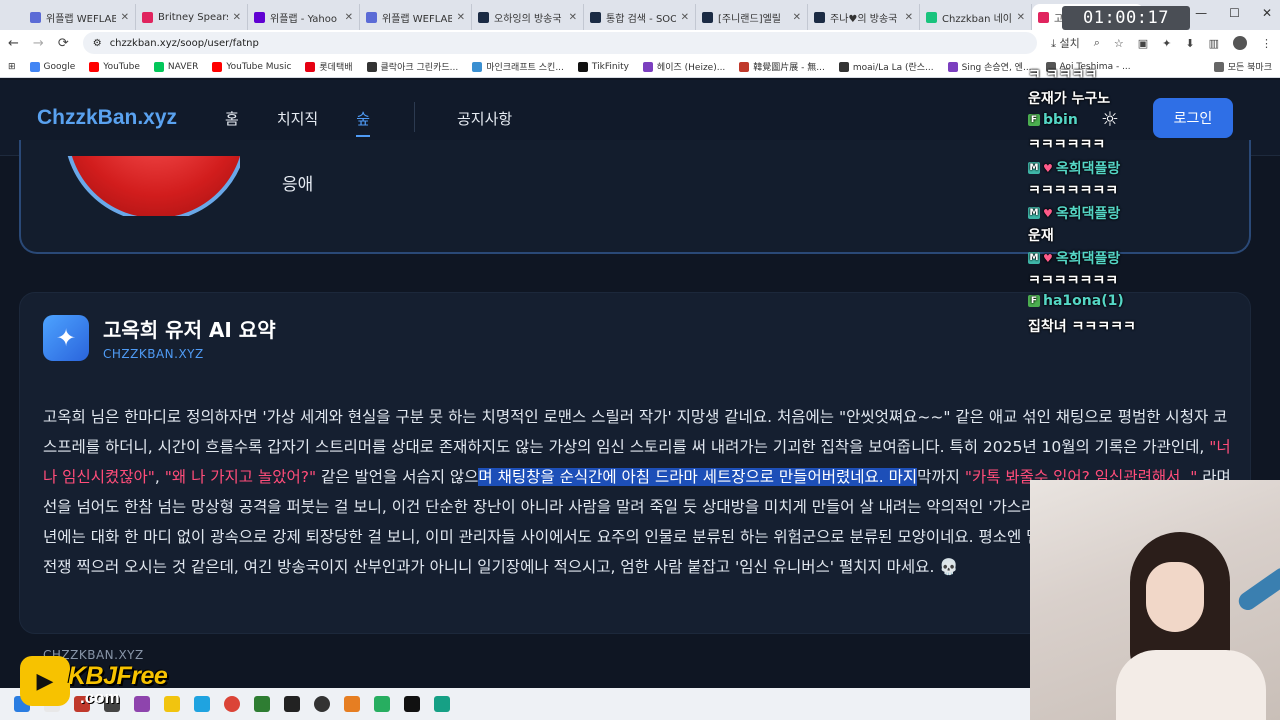 This screenshot has height=720, width=1280. What do you see at coordinates (603, 66) in the screenshot?
I see `bookmark-item: TikFinity` at bounding box center [603, 66].